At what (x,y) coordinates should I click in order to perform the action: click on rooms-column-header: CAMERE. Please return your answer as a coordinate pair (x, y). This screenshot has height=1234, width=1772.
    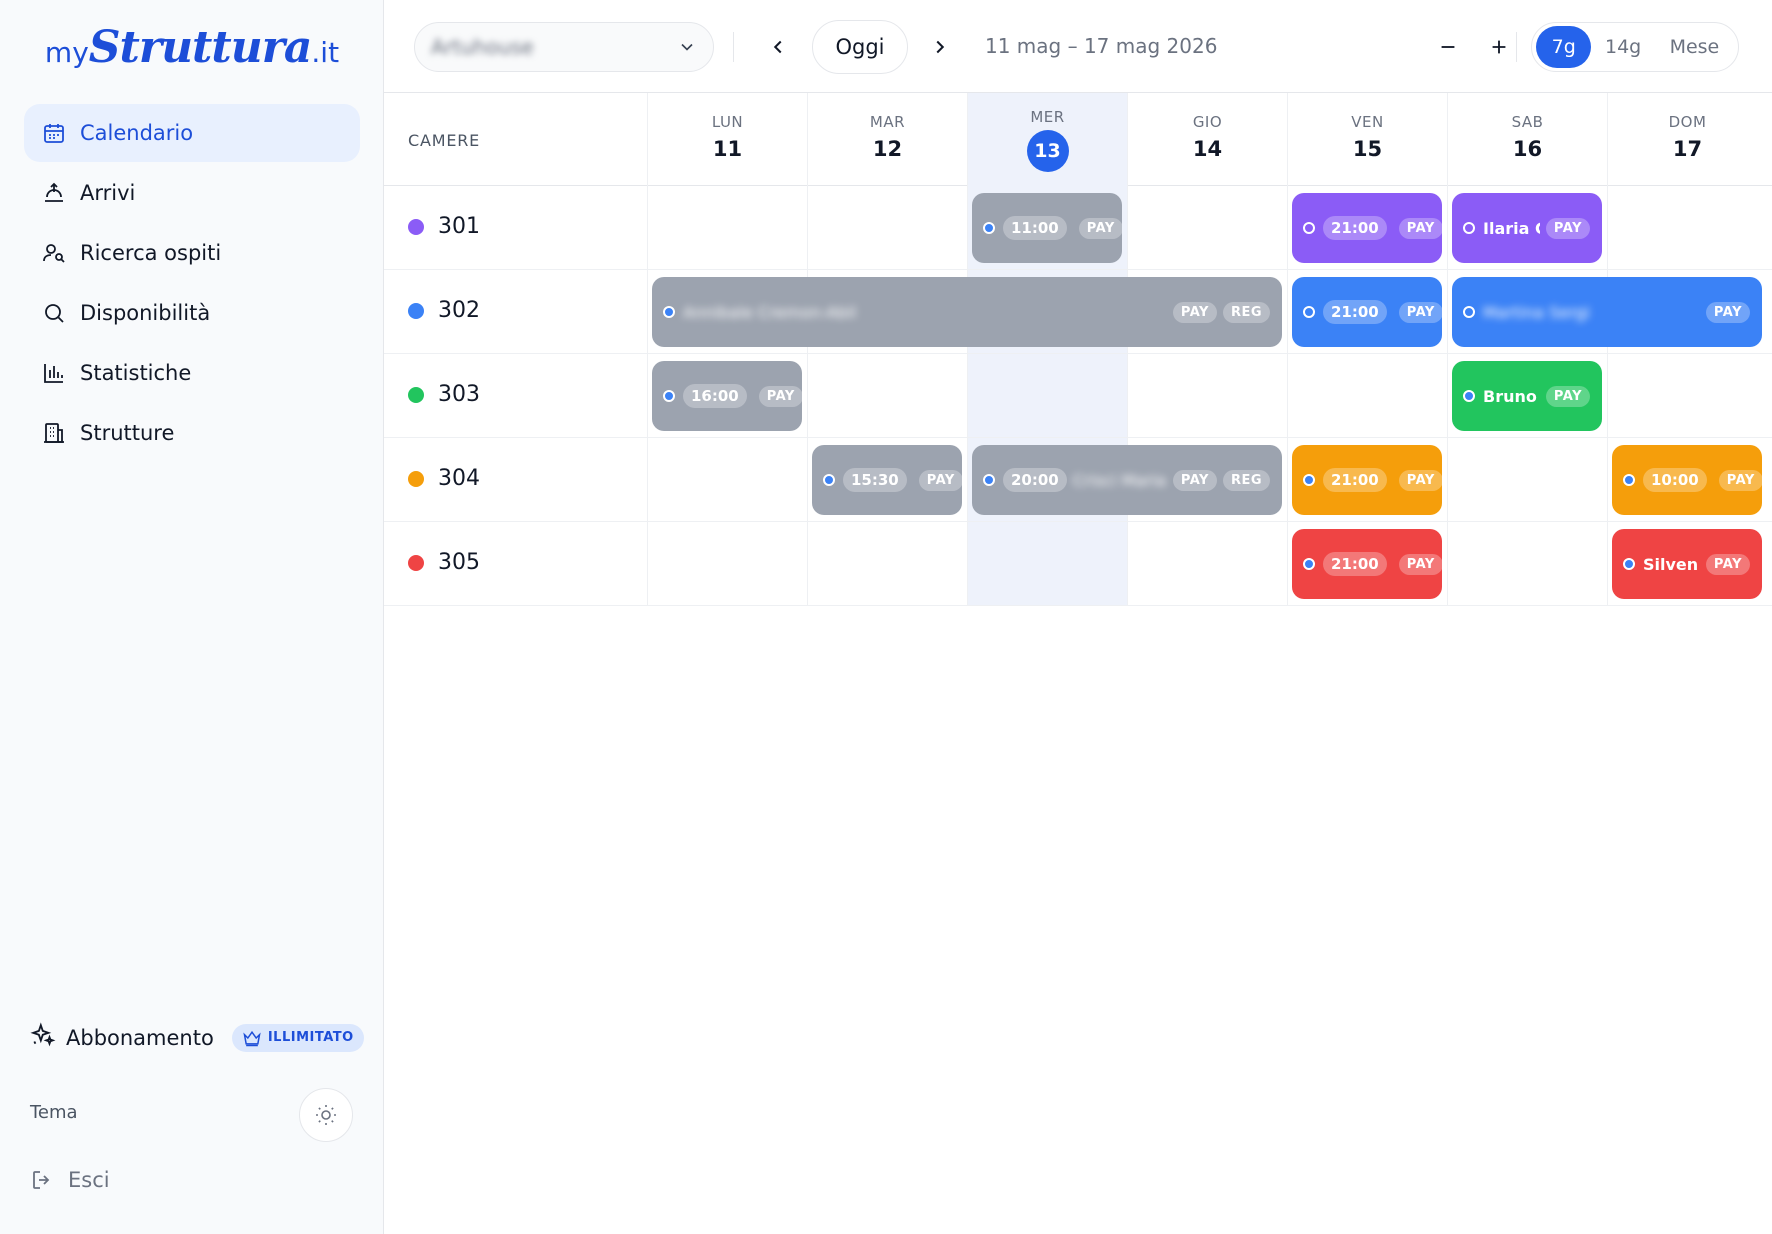
    Looking at the image, I should click on (444, 140).